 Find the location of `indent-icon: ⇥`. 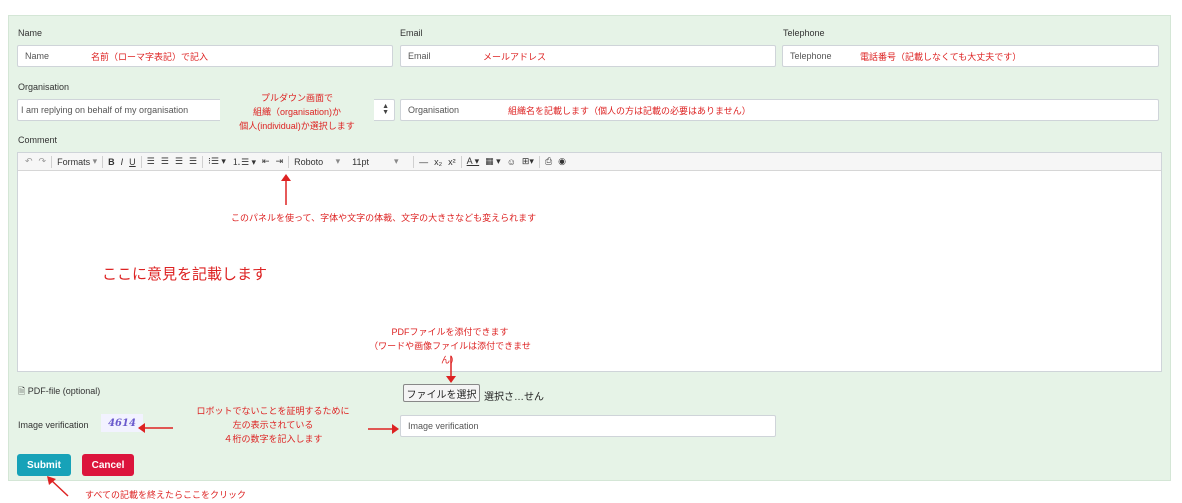

indent-icon: ⇥ is located at coordinates (280, 162).